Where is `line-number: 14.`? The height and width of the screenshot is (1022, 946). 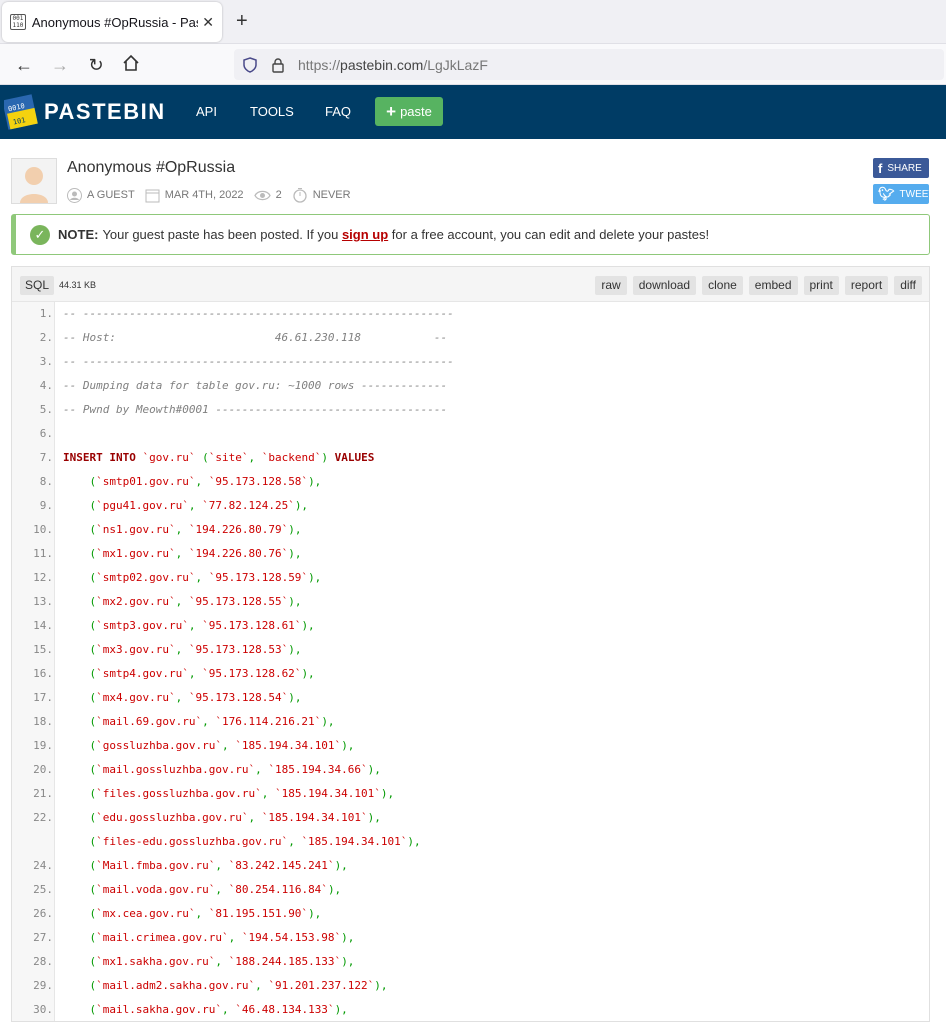 line-number: 14. is located at coordinates (43, 625).